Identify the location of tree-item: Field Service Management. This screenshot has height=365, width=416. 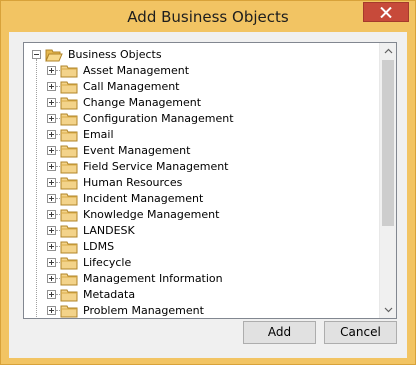
(177, 167).